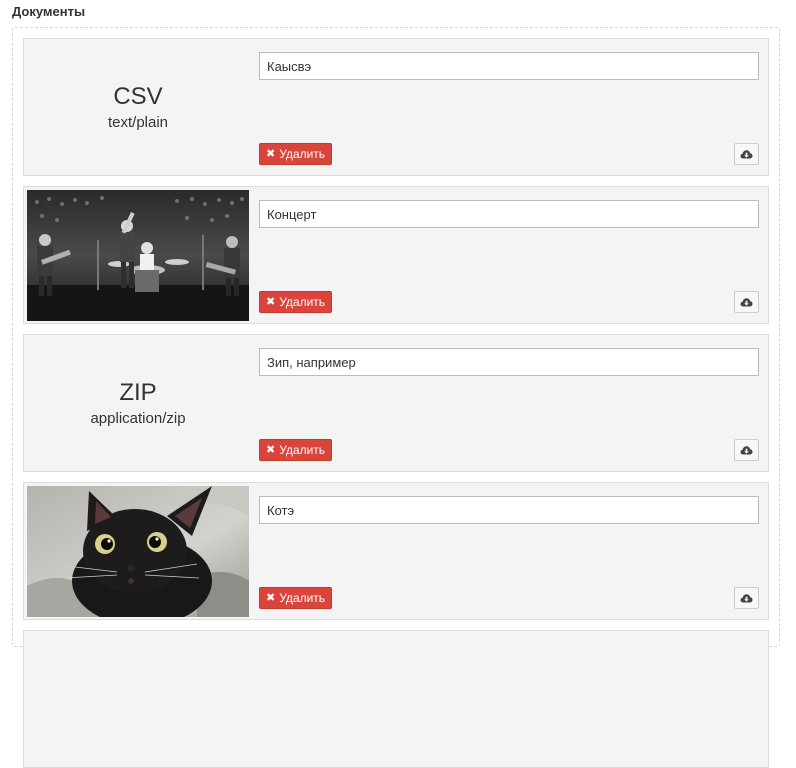 This screenshot has width=796, height=768. I want to click on file-type-preview: CSV text/plain, so click(138, 107).